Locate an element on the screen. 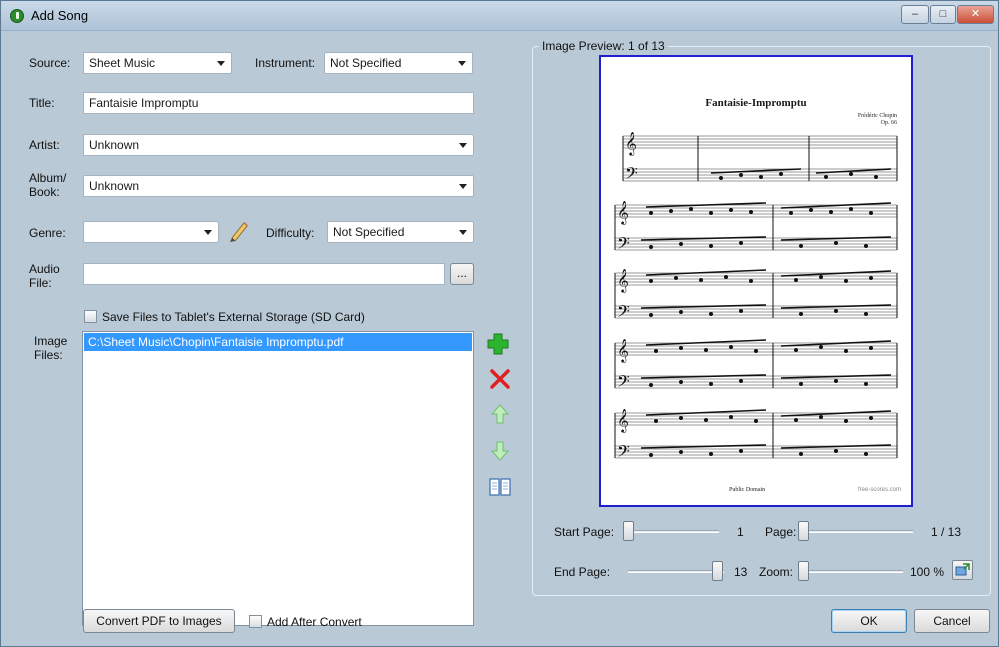 This screenshot has height=647, width=999. genre-label: Genre: is located at coordinates (47, 233).